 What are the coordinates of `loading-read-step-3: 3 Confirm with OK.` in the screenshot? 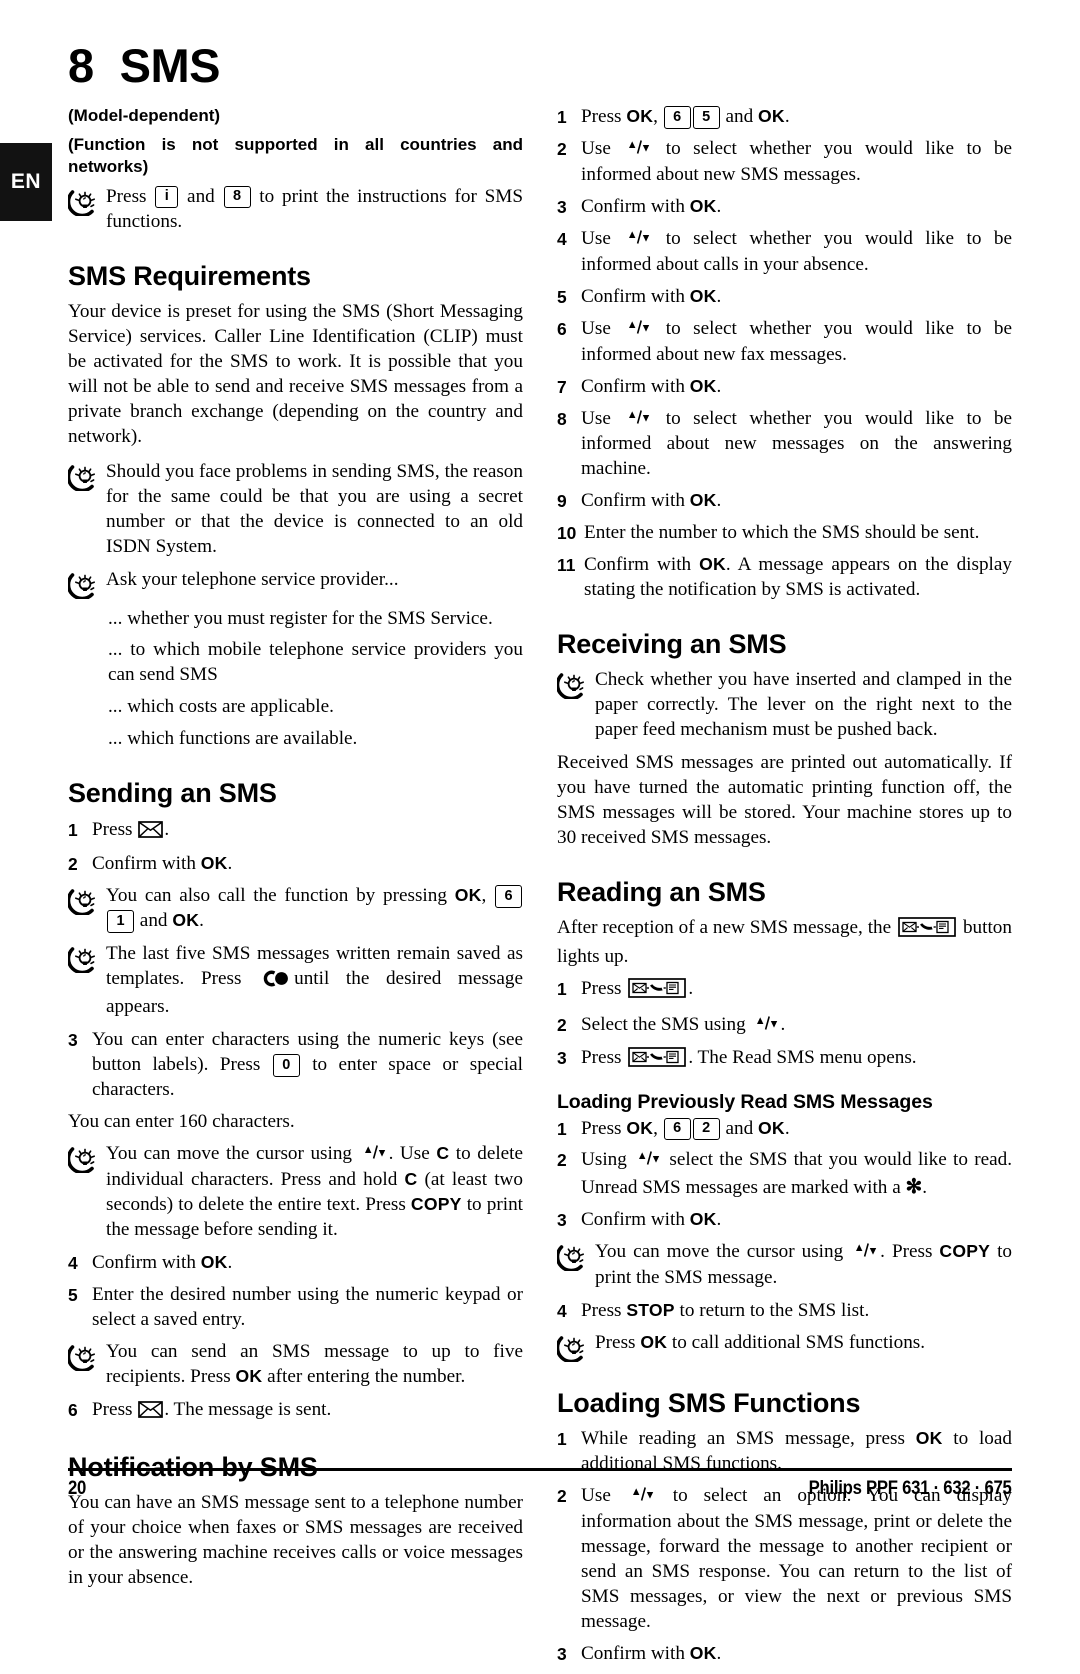 It's located at (639, 1220).